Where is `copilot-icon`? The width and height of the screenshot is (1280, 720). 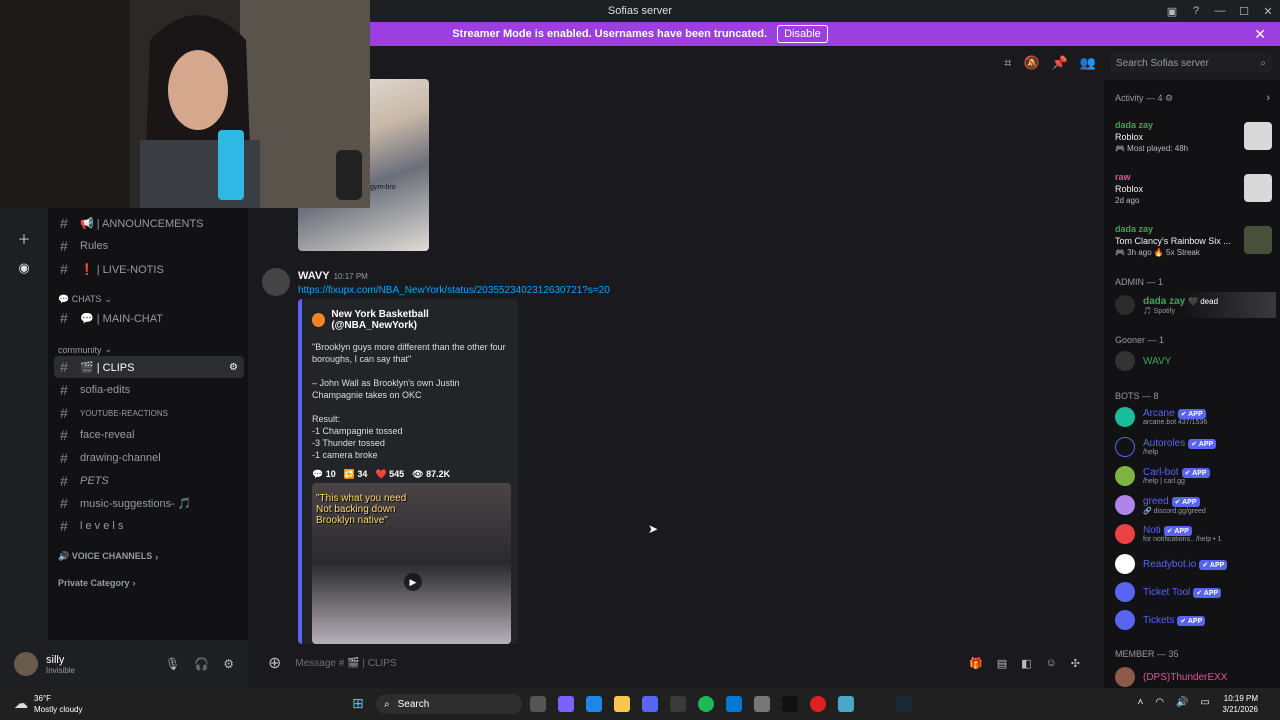 copilot-icon is located at coordinates (566, 704).